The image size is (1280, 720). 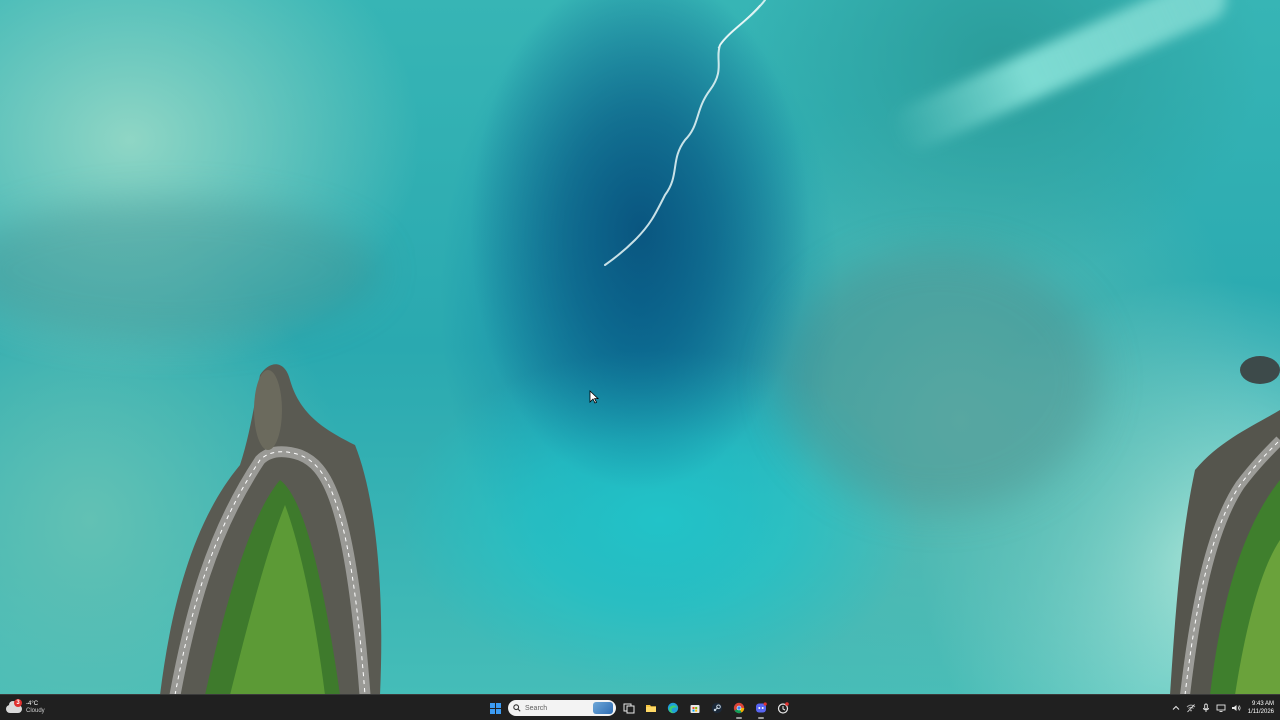 I want to click on speaker-icon, so click(x=1236, y=708).